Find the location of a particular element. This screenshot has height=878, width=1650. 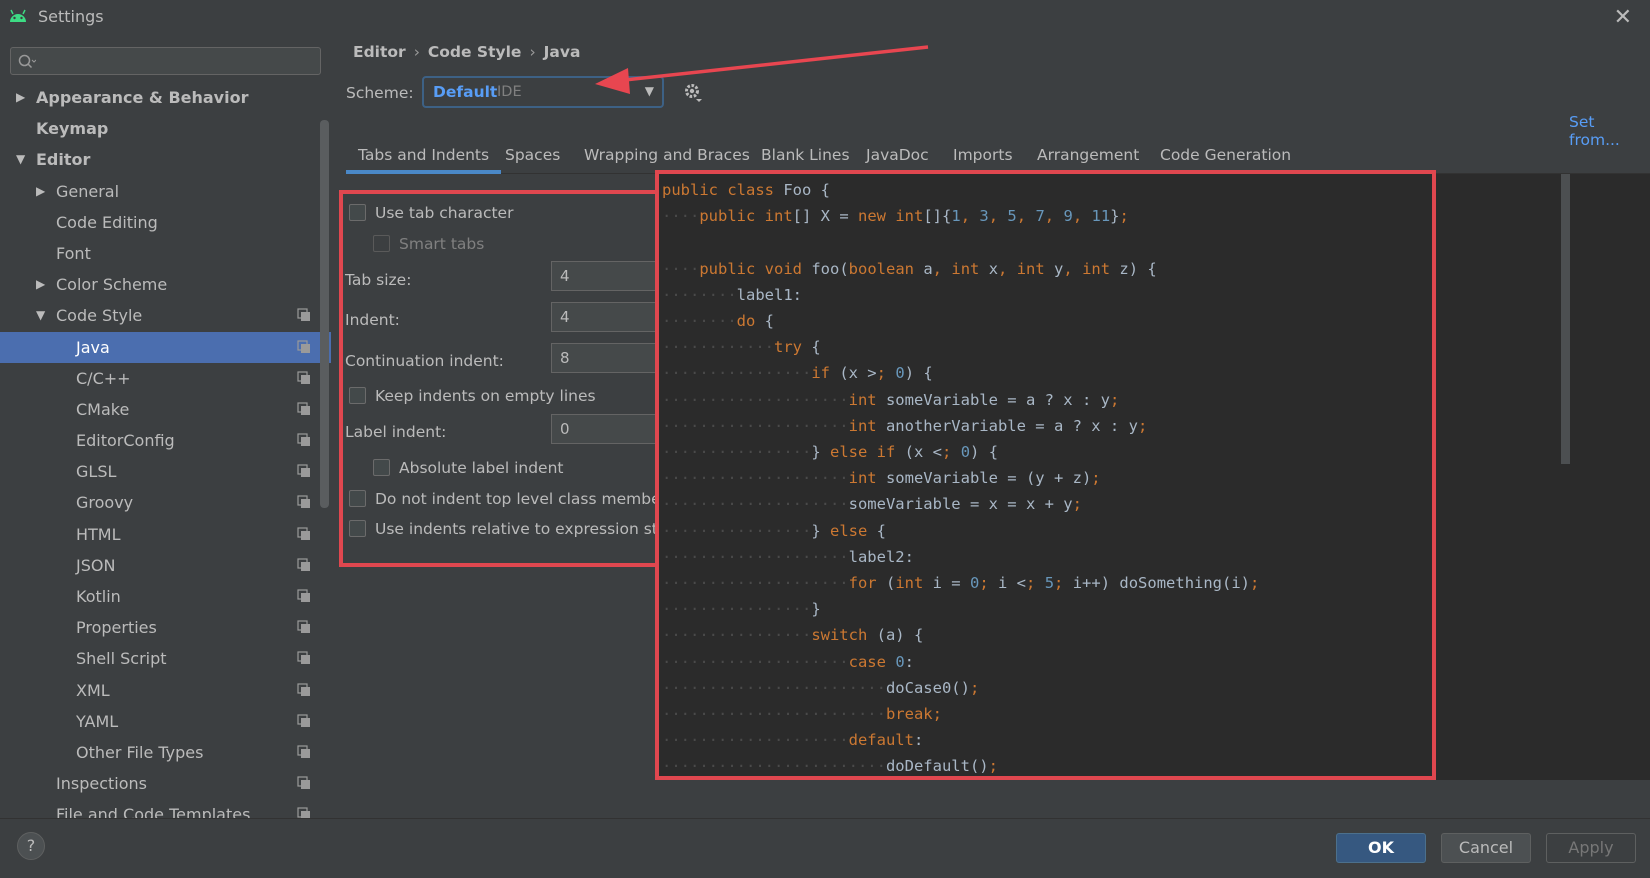

code-line: ········do { is located at coordinates (718, 321).